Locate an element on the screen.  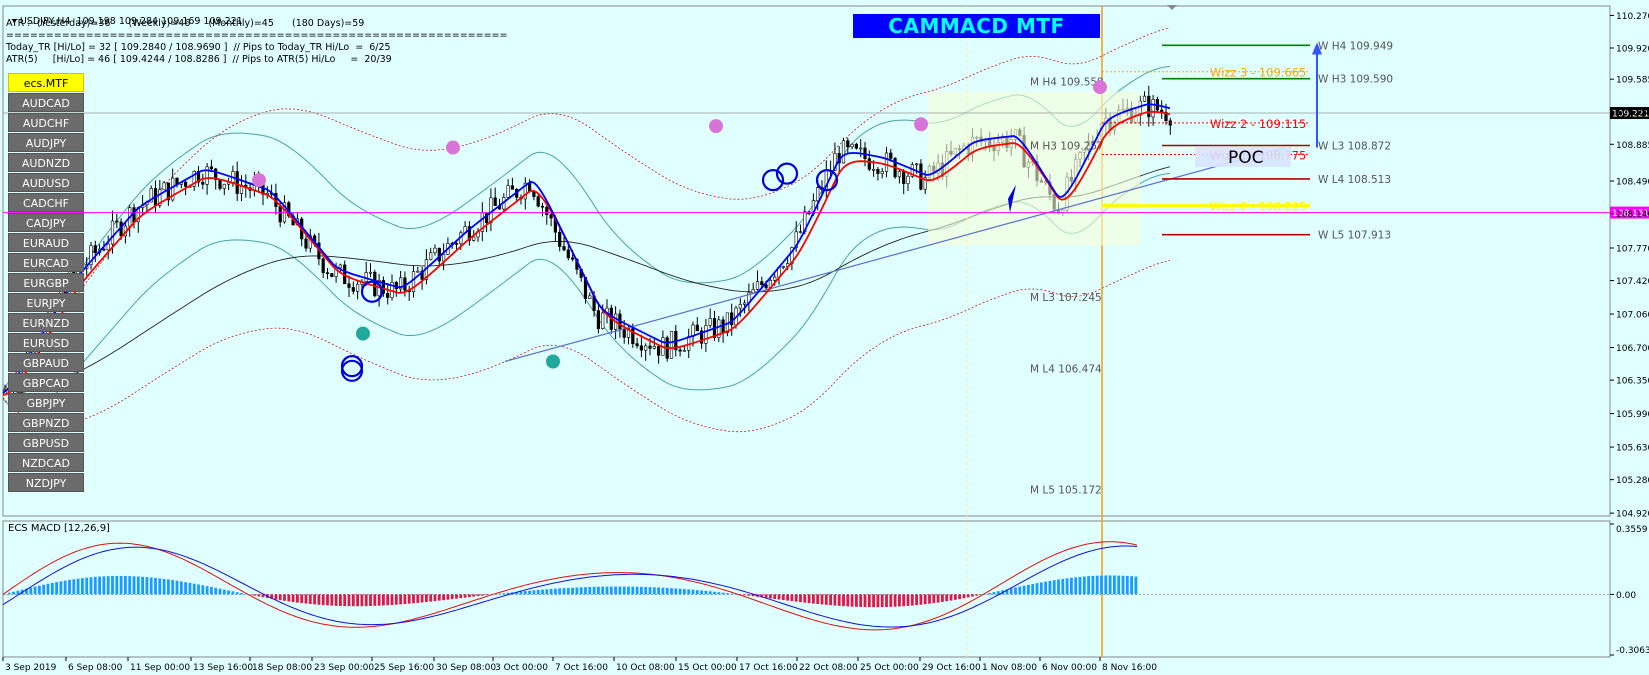
wizz-level-label: Wizz 0 - 108.225 is located at coordinates (1258, 207).